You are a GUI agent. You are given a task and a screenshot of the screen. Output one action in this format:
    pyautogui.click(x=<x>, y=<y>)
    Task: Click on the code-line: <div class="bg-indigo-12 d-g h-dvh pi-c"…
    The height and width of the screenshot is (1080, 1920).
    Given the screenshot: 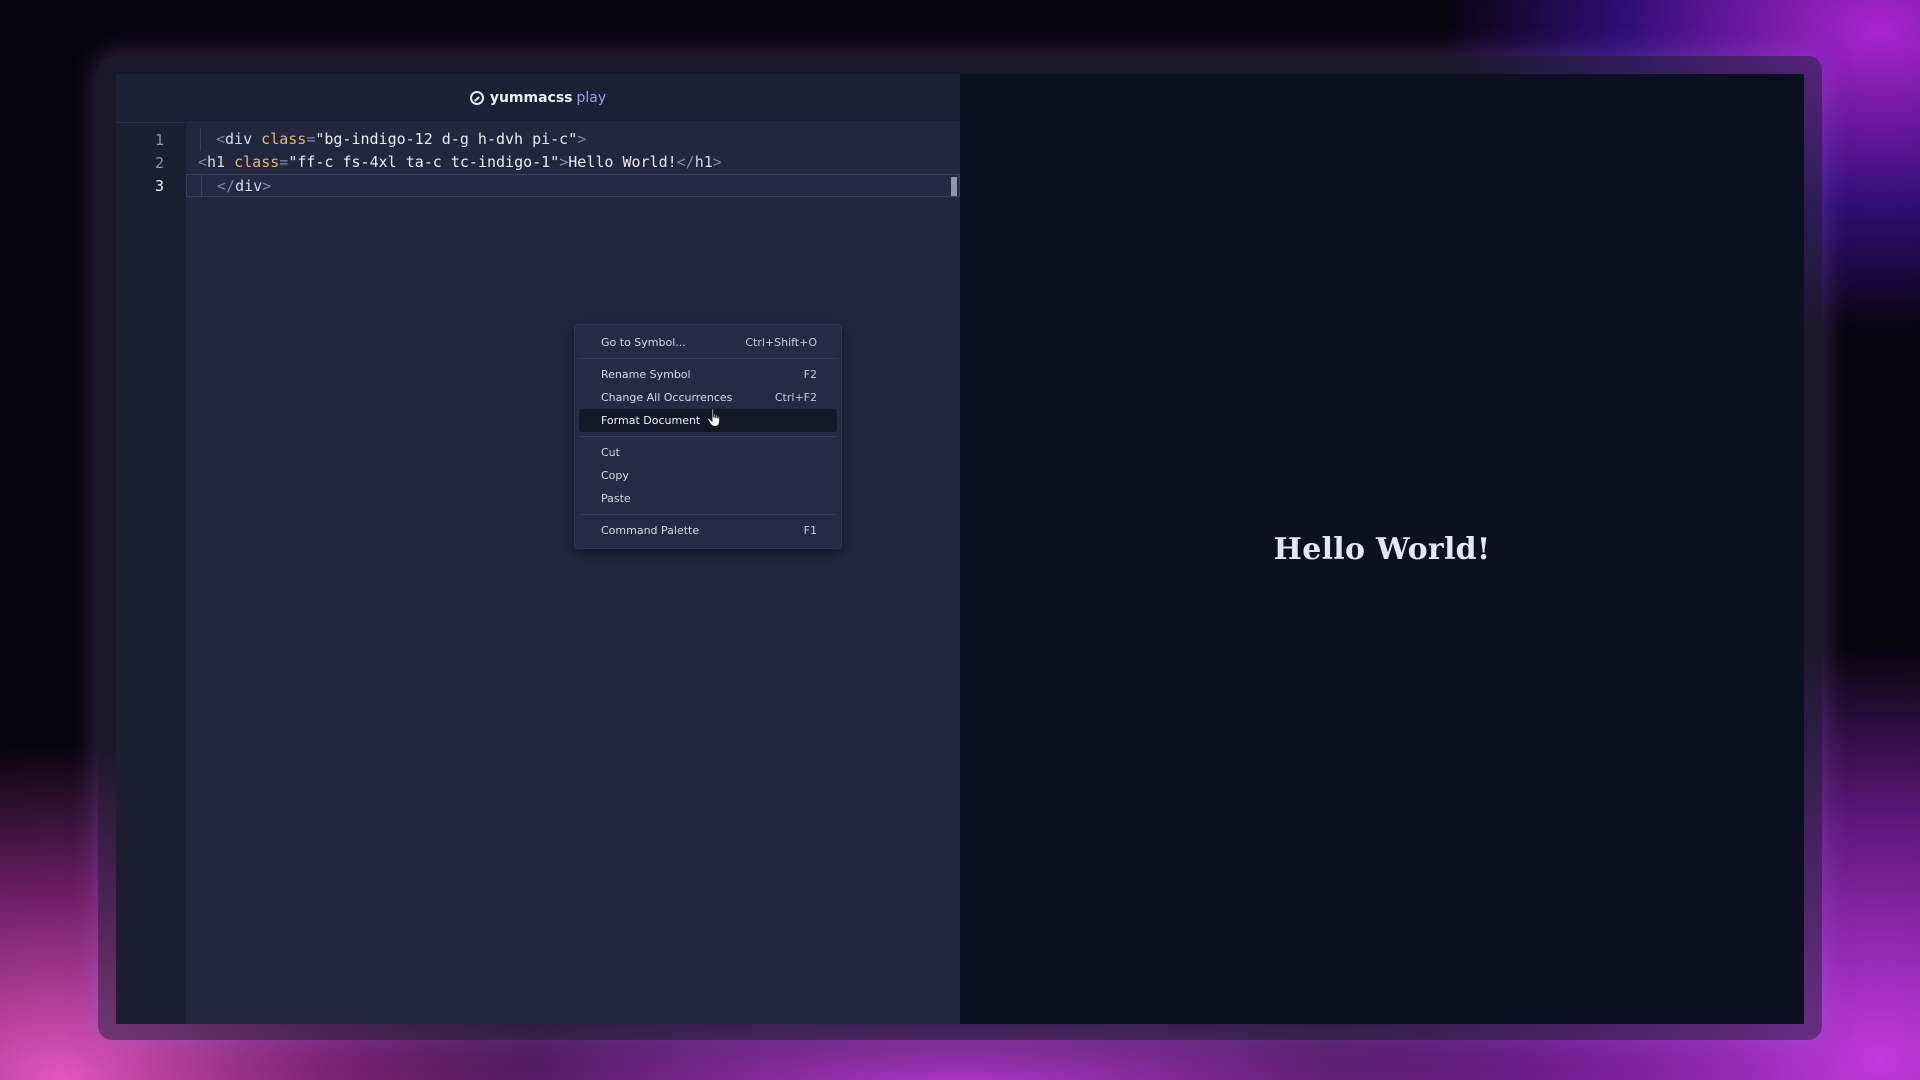 What is the action you would take?
    pyautogui.click(x=573, y=139)
    